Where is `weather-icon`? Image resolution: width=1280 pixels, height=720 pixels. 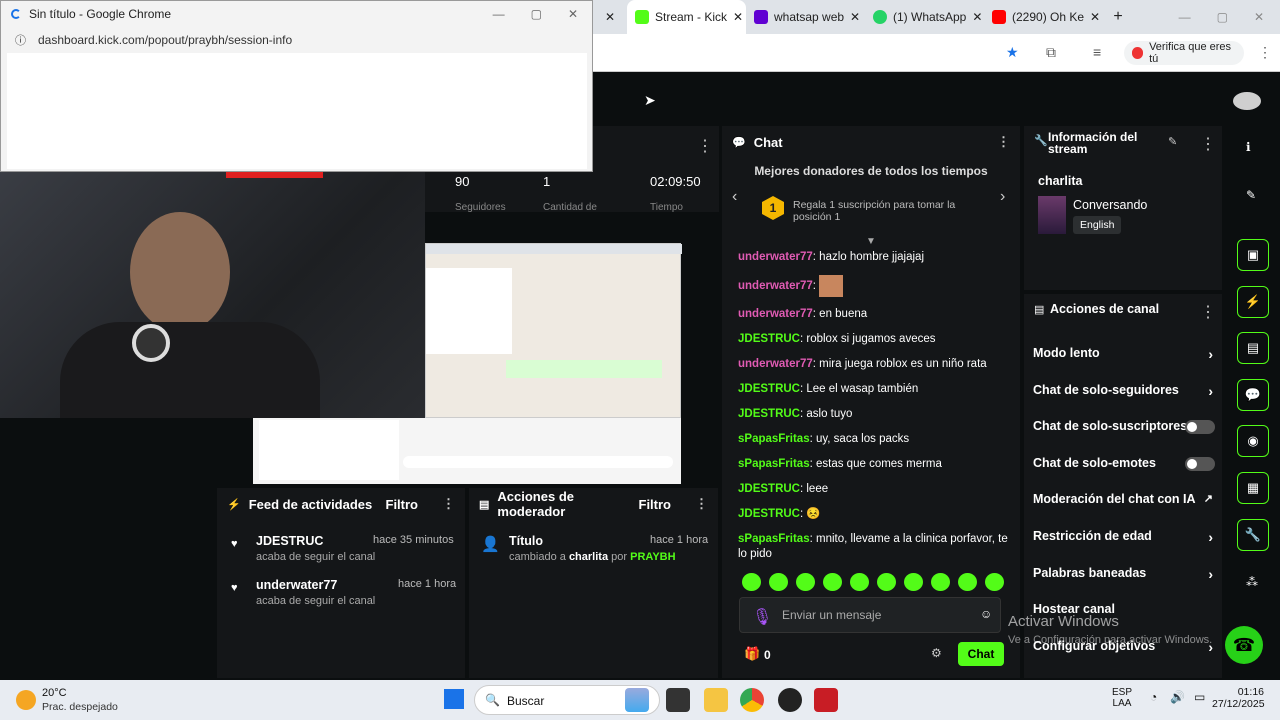 weather-icon is located at coordinates (26, 700).